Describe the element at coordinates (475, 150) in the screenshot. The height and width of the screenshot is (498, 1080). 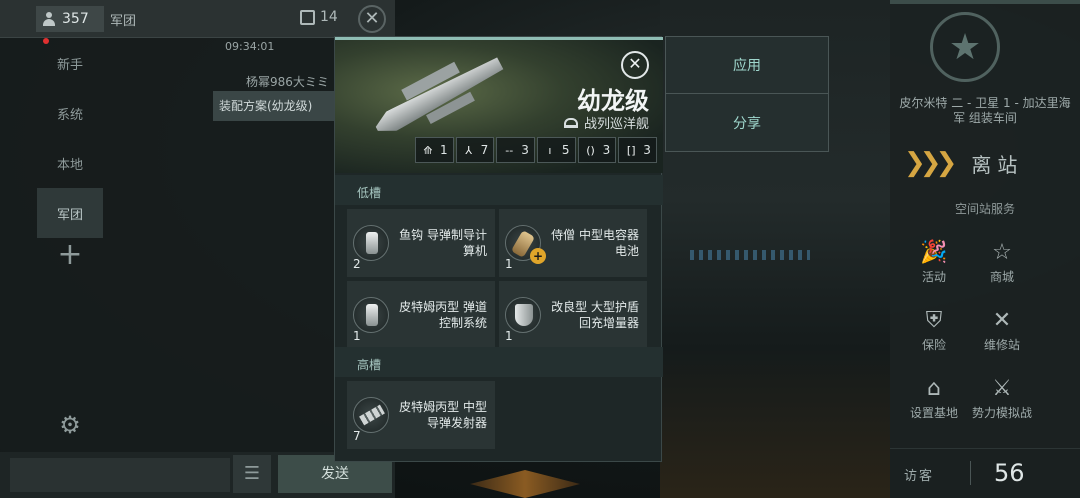
I see `stat-turret-slots: ⅄ 7` at that location.